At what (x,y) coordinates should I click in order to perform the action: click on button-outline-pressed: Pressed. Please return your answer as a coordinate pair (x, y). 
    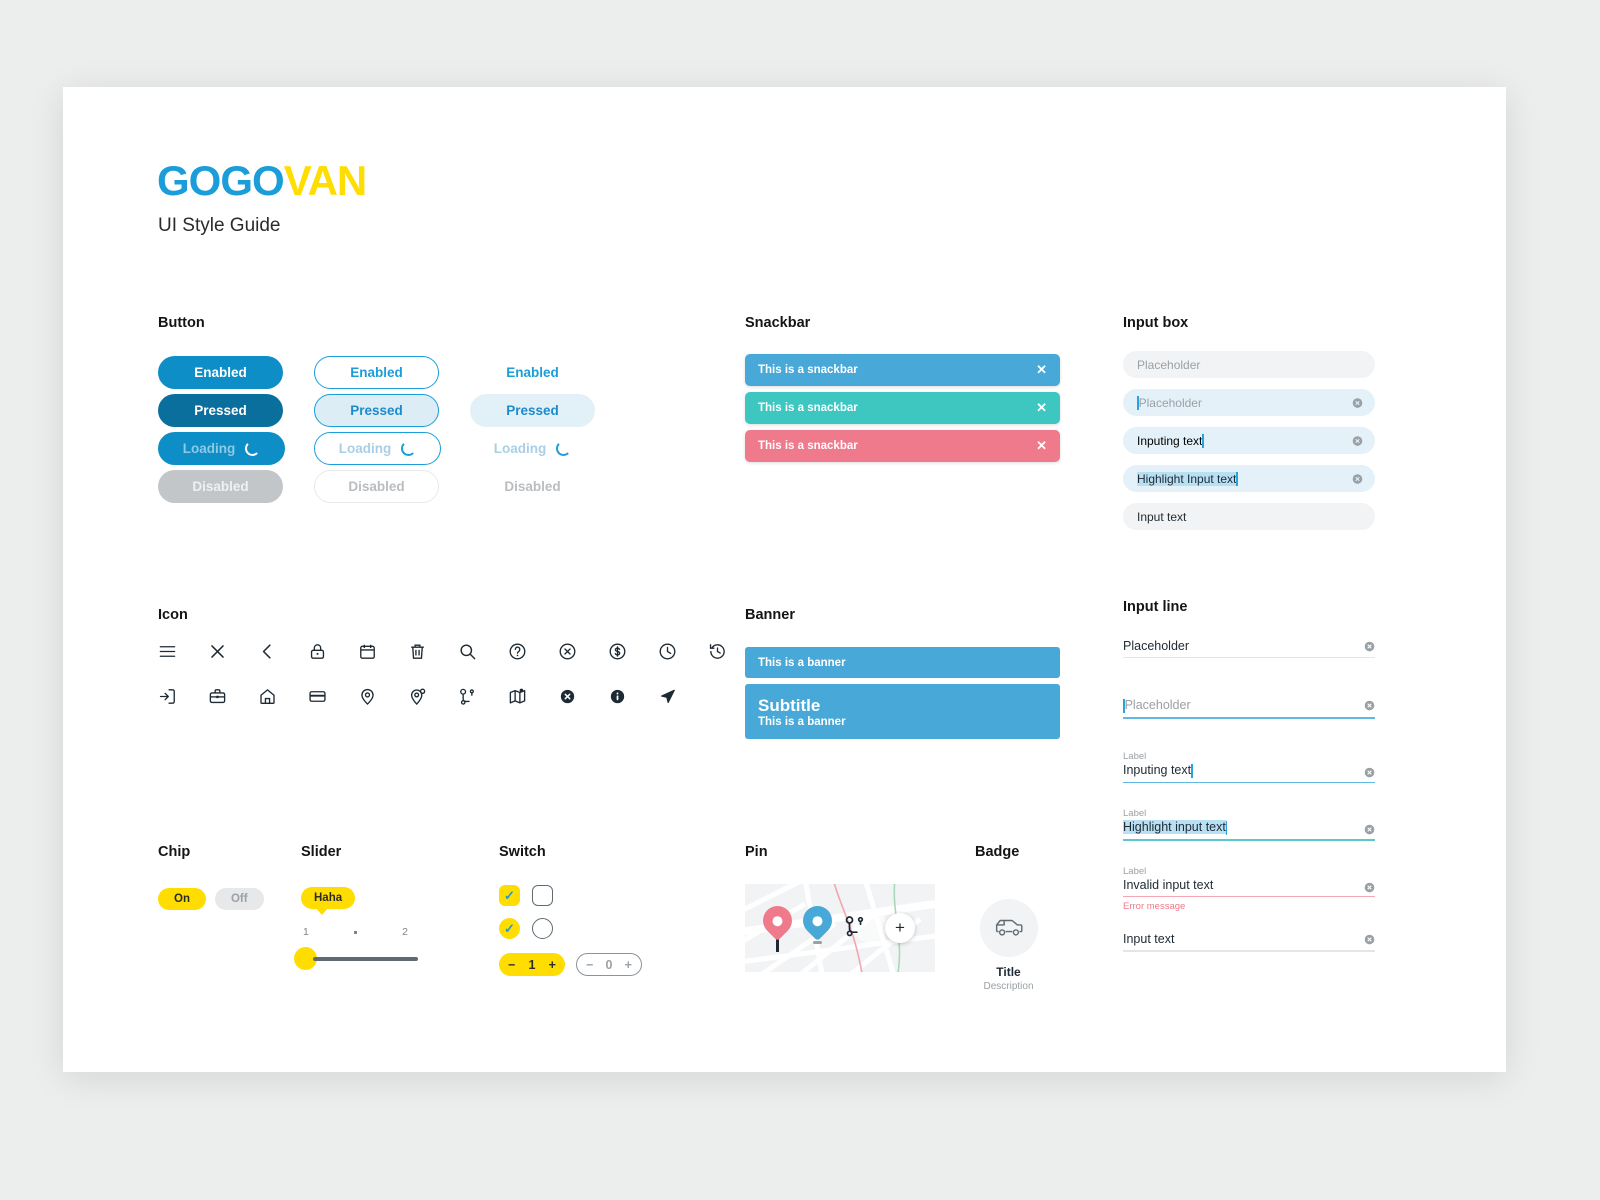
    Looking at the image, I should click on (376, 410).